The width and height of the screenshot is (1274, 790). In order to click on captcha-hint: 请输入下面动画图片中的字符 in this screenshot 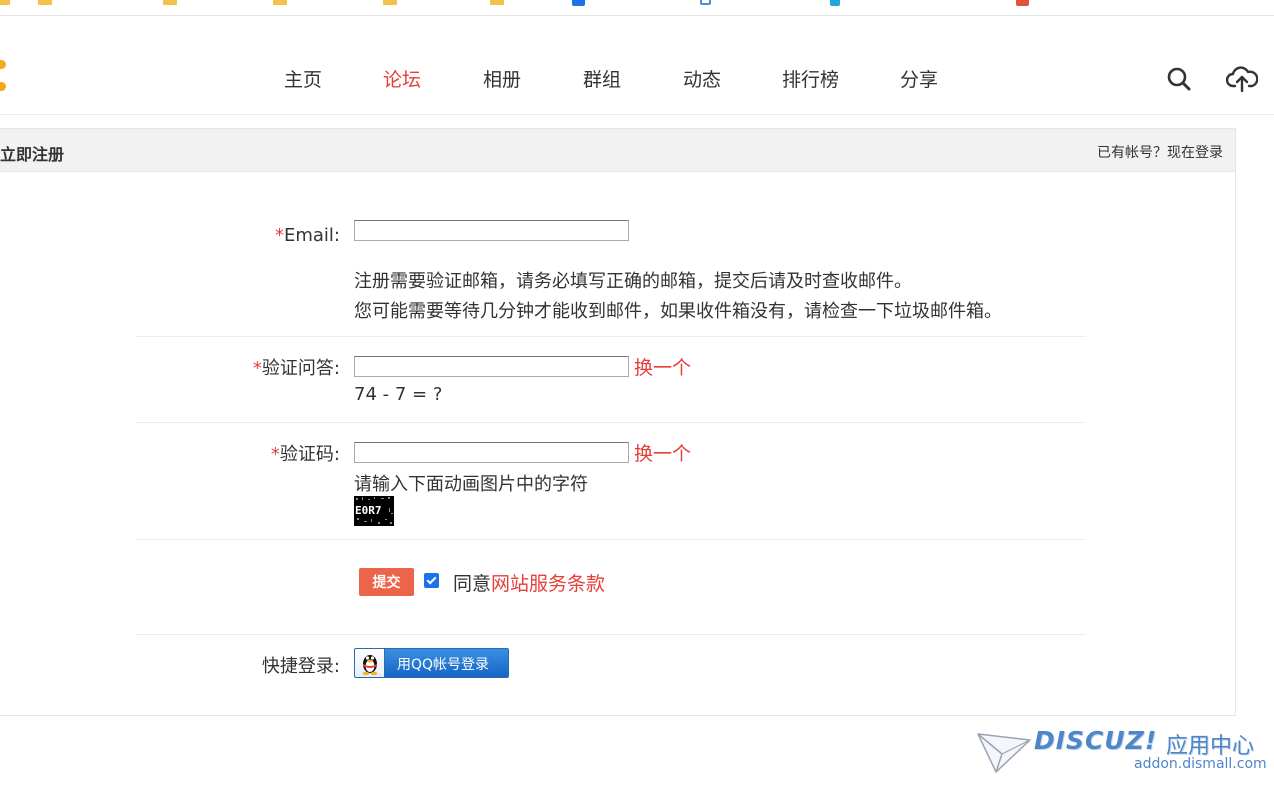, I will do `click(471, 484)`.